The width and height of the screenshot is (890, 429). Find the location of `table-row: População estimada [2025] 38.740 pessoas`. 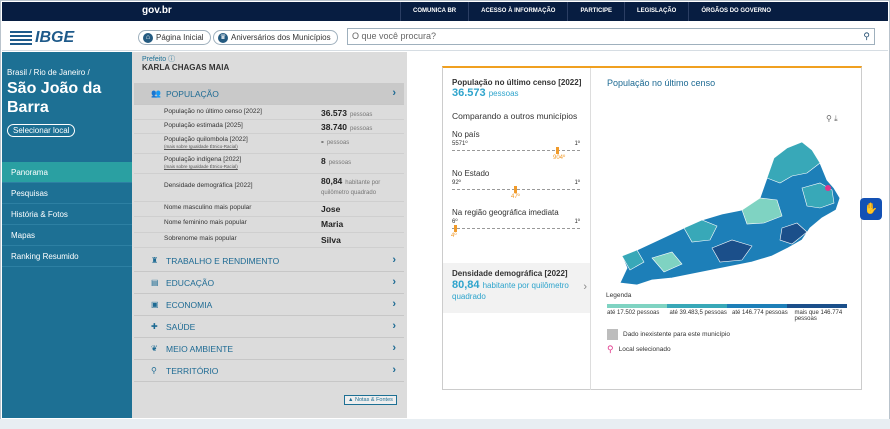

table-row: População estimada [2025] 38.740 pessoas is located at coordinates (269, 127).